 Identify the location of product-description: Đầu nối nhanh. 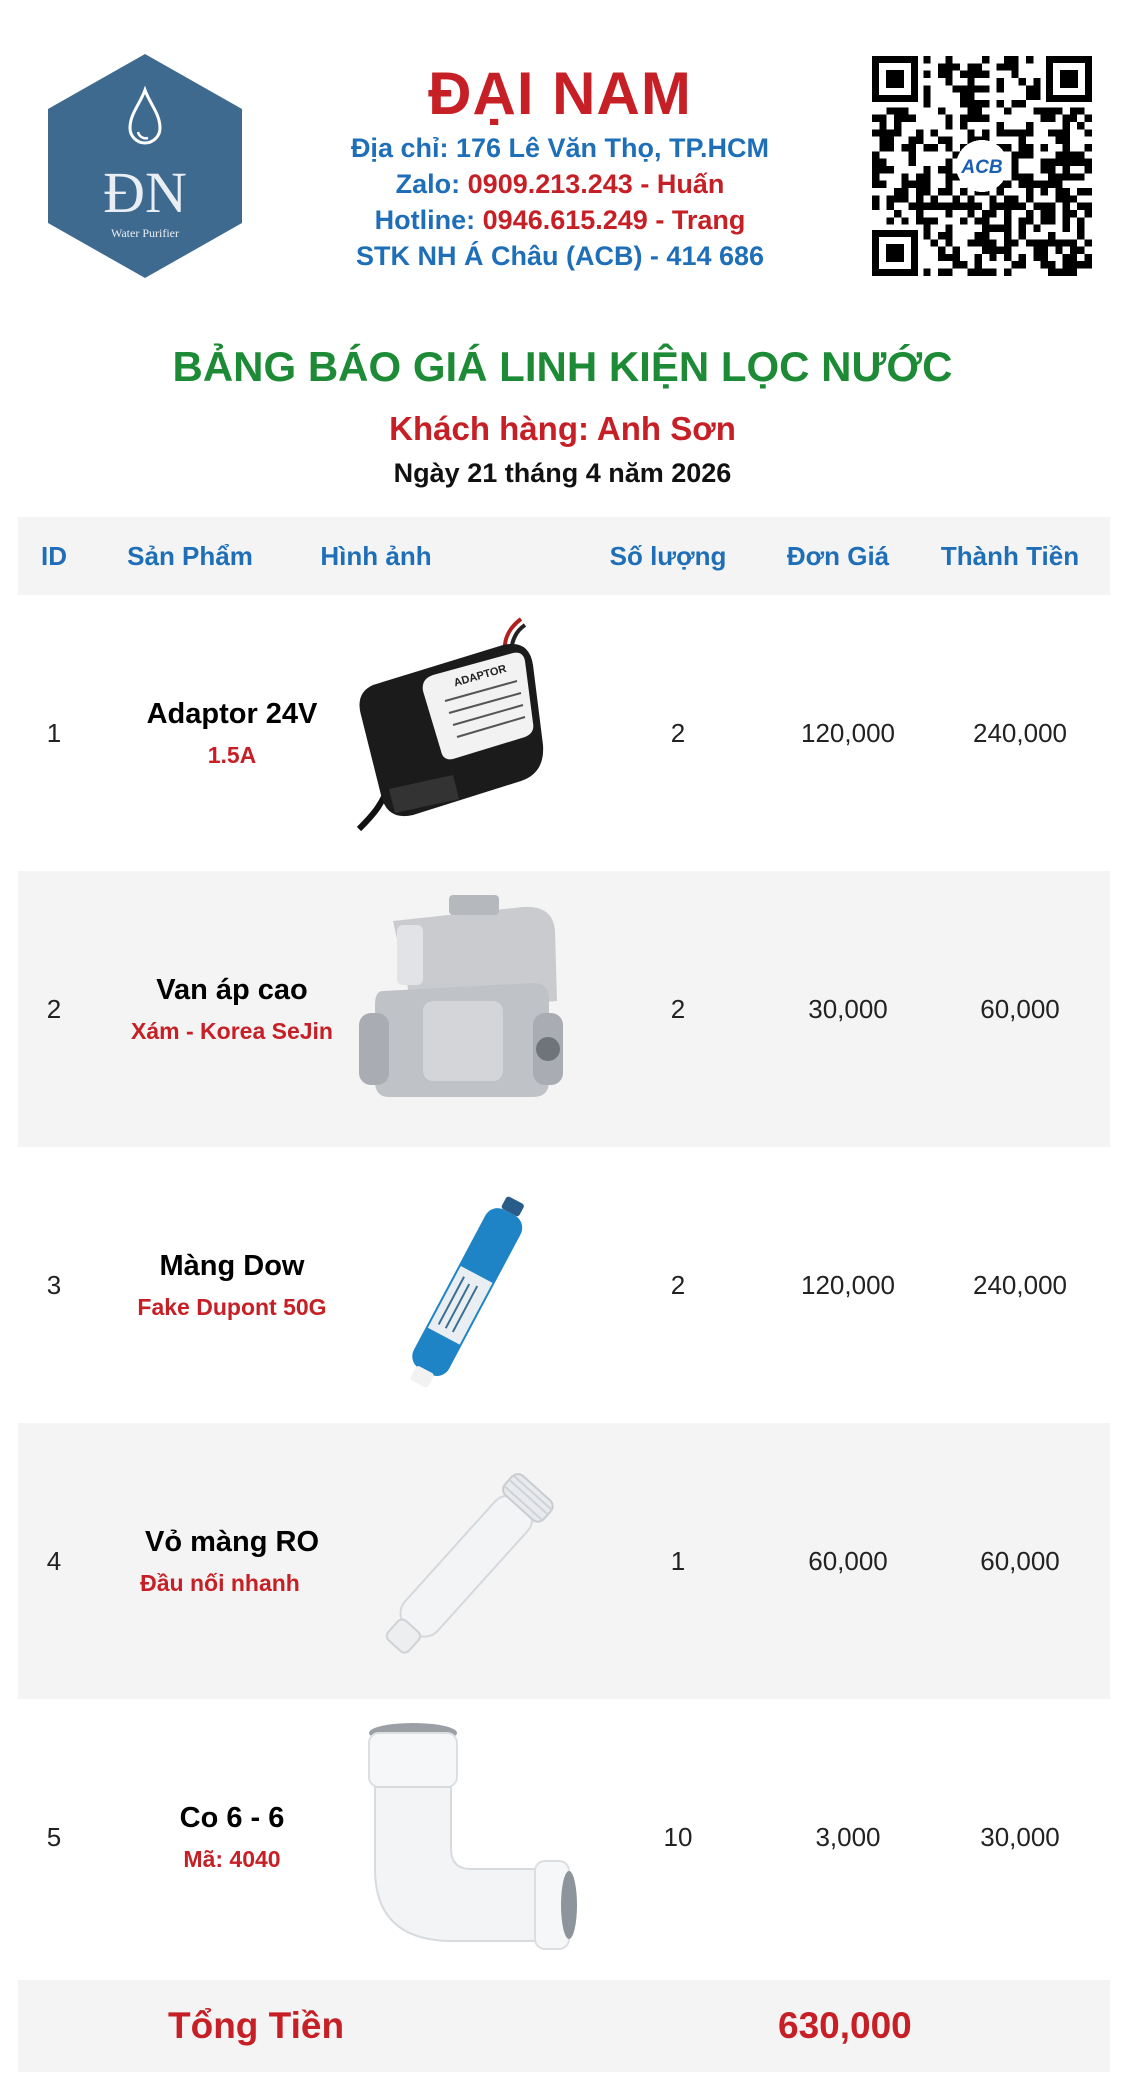
(220, 1583).